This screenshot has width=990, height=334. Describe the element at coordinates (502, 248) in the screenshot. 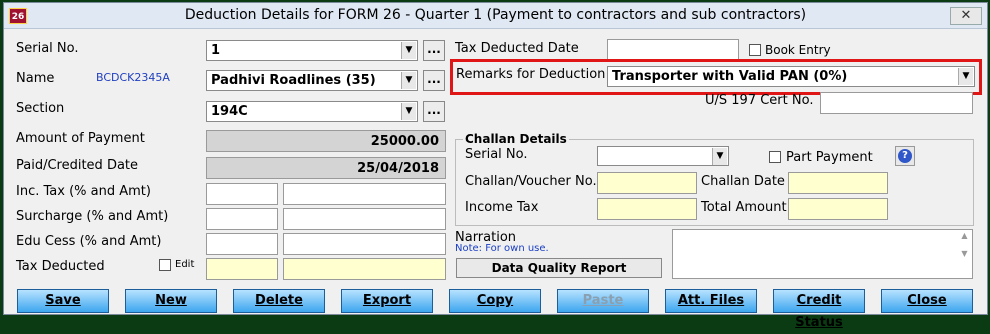

I see `narration-note: Note: For own use.` at that location.